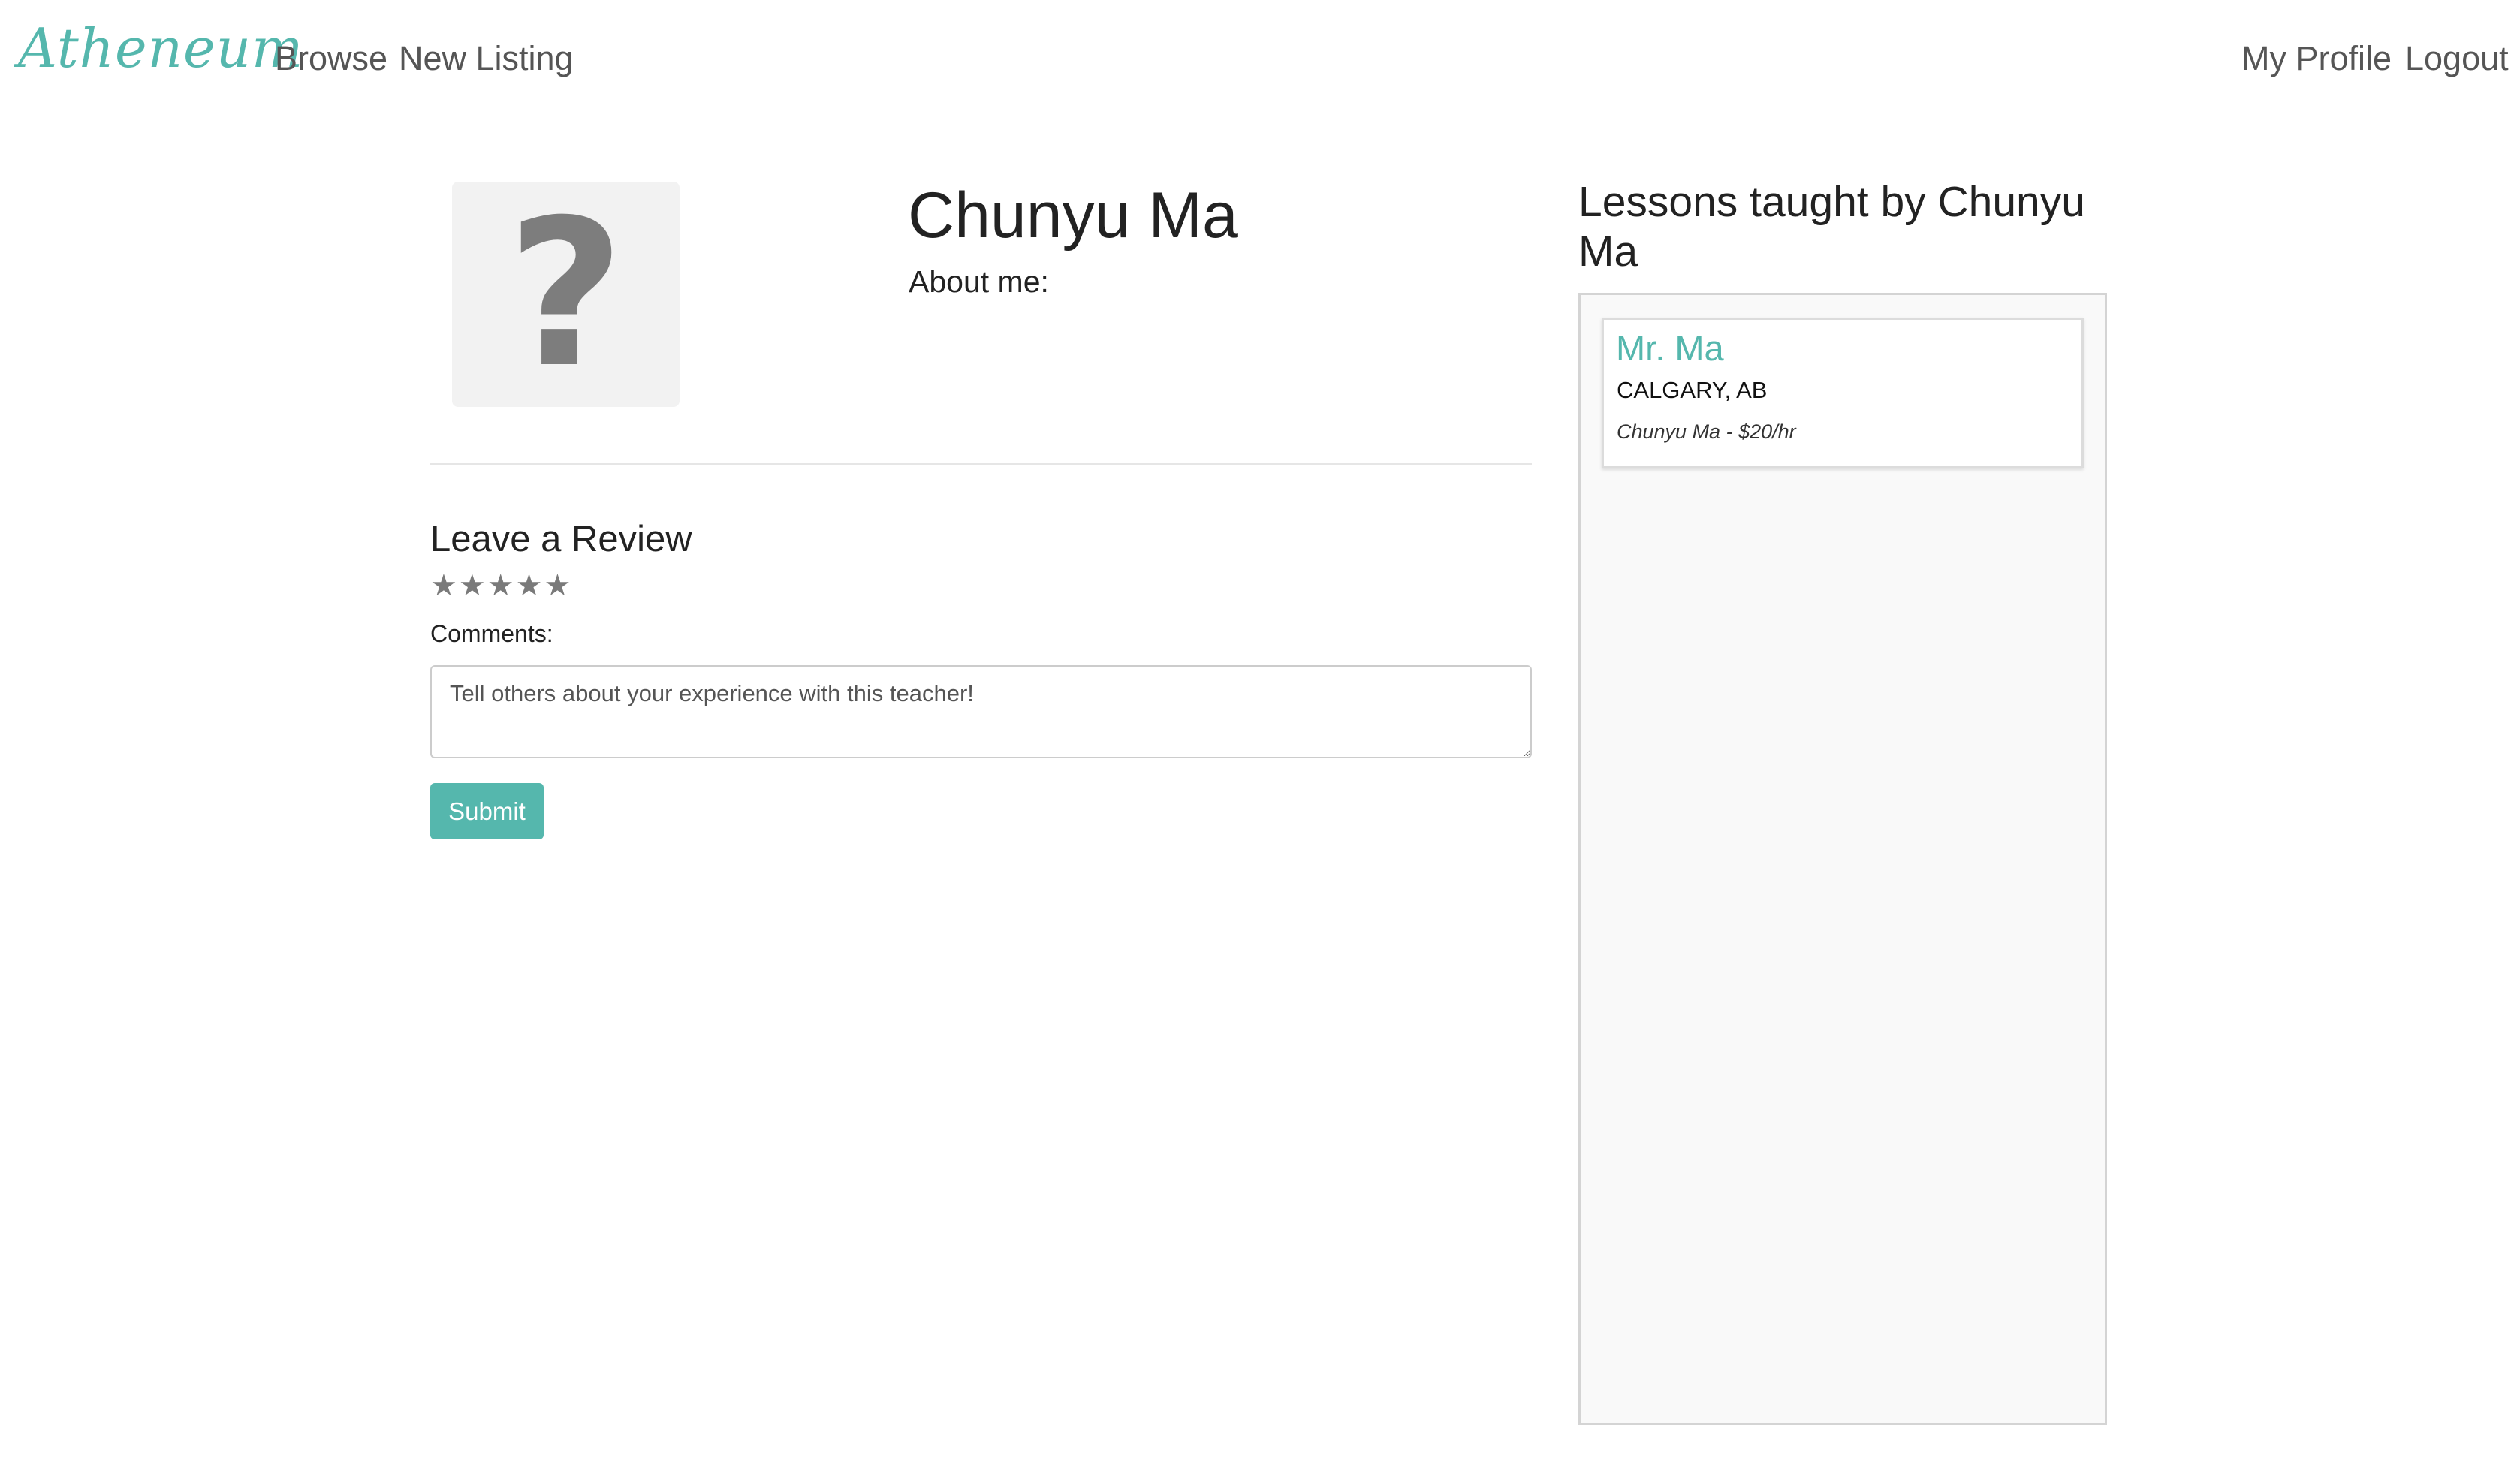  I want to click on review-heading: Leave a Review, so click(561, 539).